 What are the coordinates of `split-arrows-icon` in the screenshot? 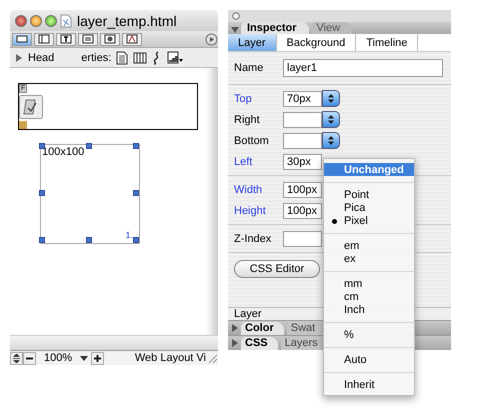 It's located at (16, 358).